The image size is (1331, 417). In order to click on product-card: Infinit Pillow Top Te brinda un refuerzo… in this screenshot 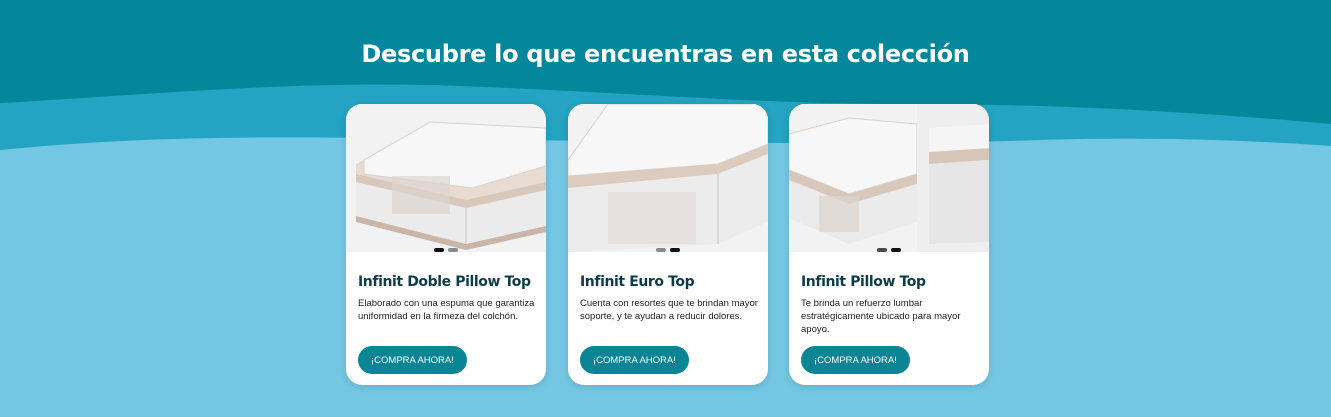, I will do `click(889, 244)`.